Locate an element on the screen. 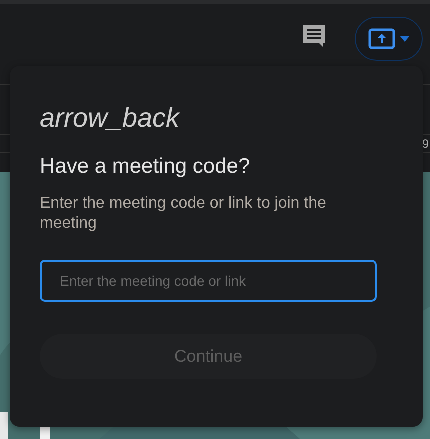 The width and height of the screenshot is (430, 439). meeting-code-field: Enter the meeting code or link is located at coordinates (208, 281).